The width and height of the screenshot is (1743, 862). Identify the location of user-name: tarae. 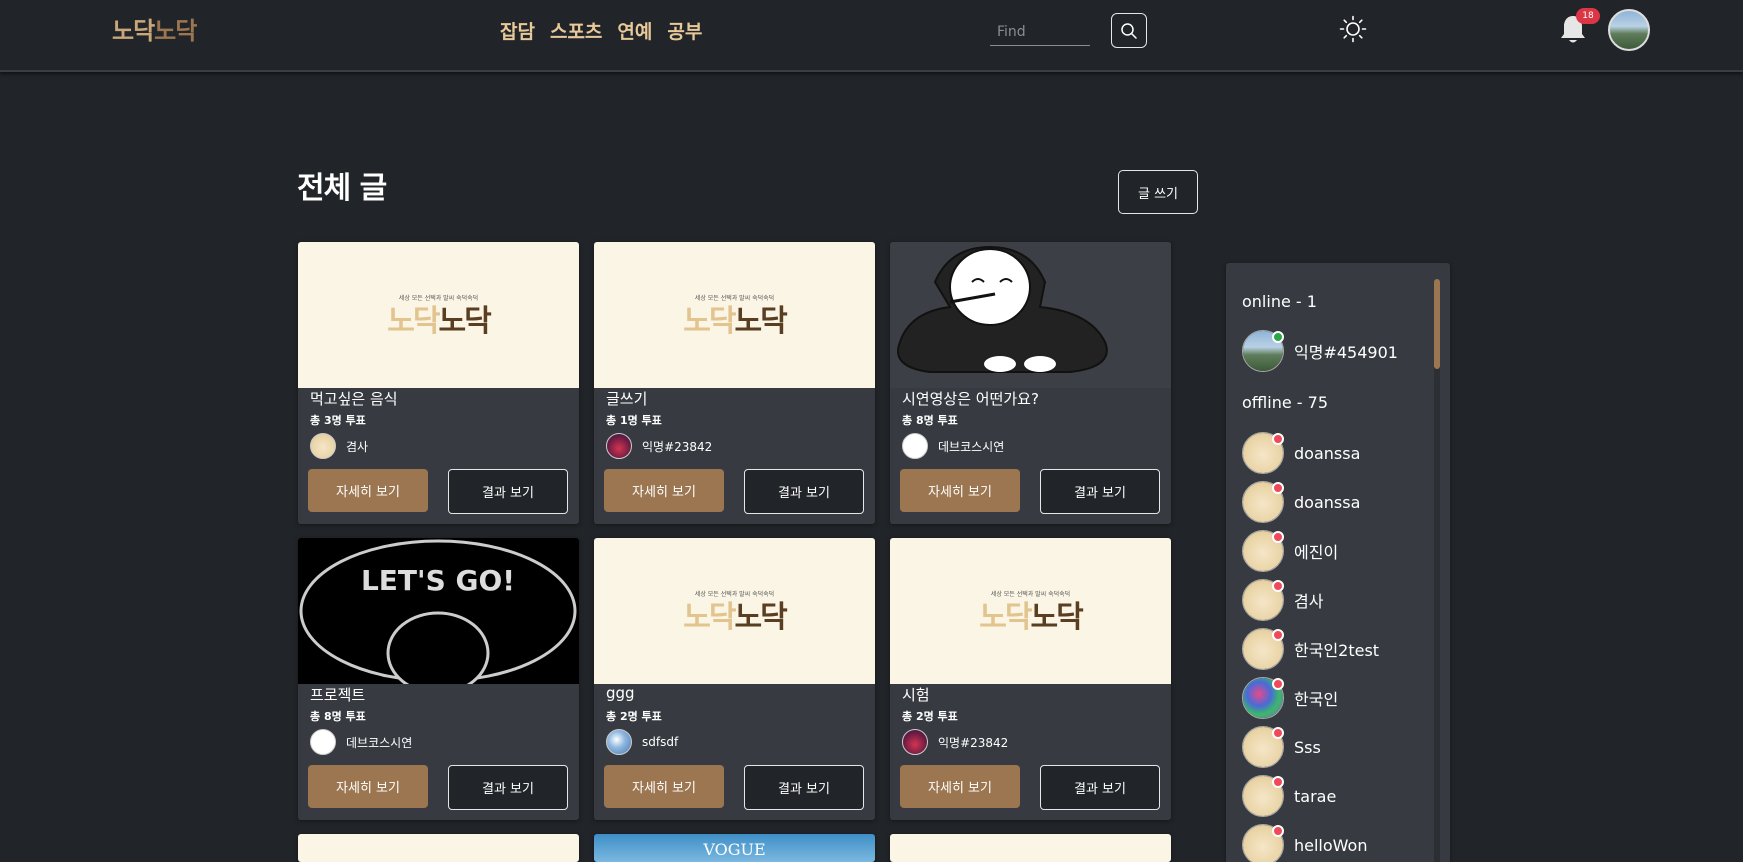
(1315, 796).